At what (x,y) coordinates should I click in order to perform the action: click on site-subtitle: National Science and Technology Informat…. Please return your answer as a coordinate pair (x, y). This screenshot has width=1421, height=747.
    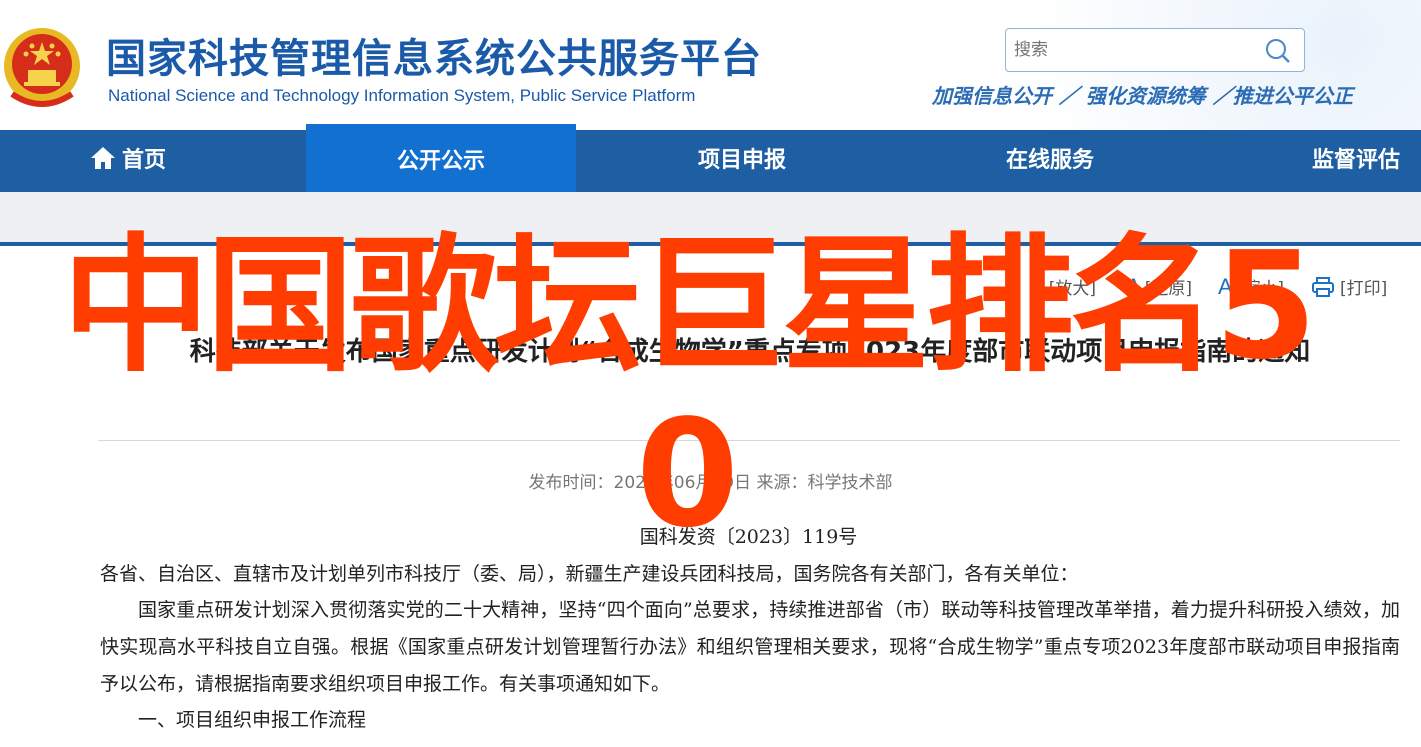
    Looking at the image, I should click on (402, 95).